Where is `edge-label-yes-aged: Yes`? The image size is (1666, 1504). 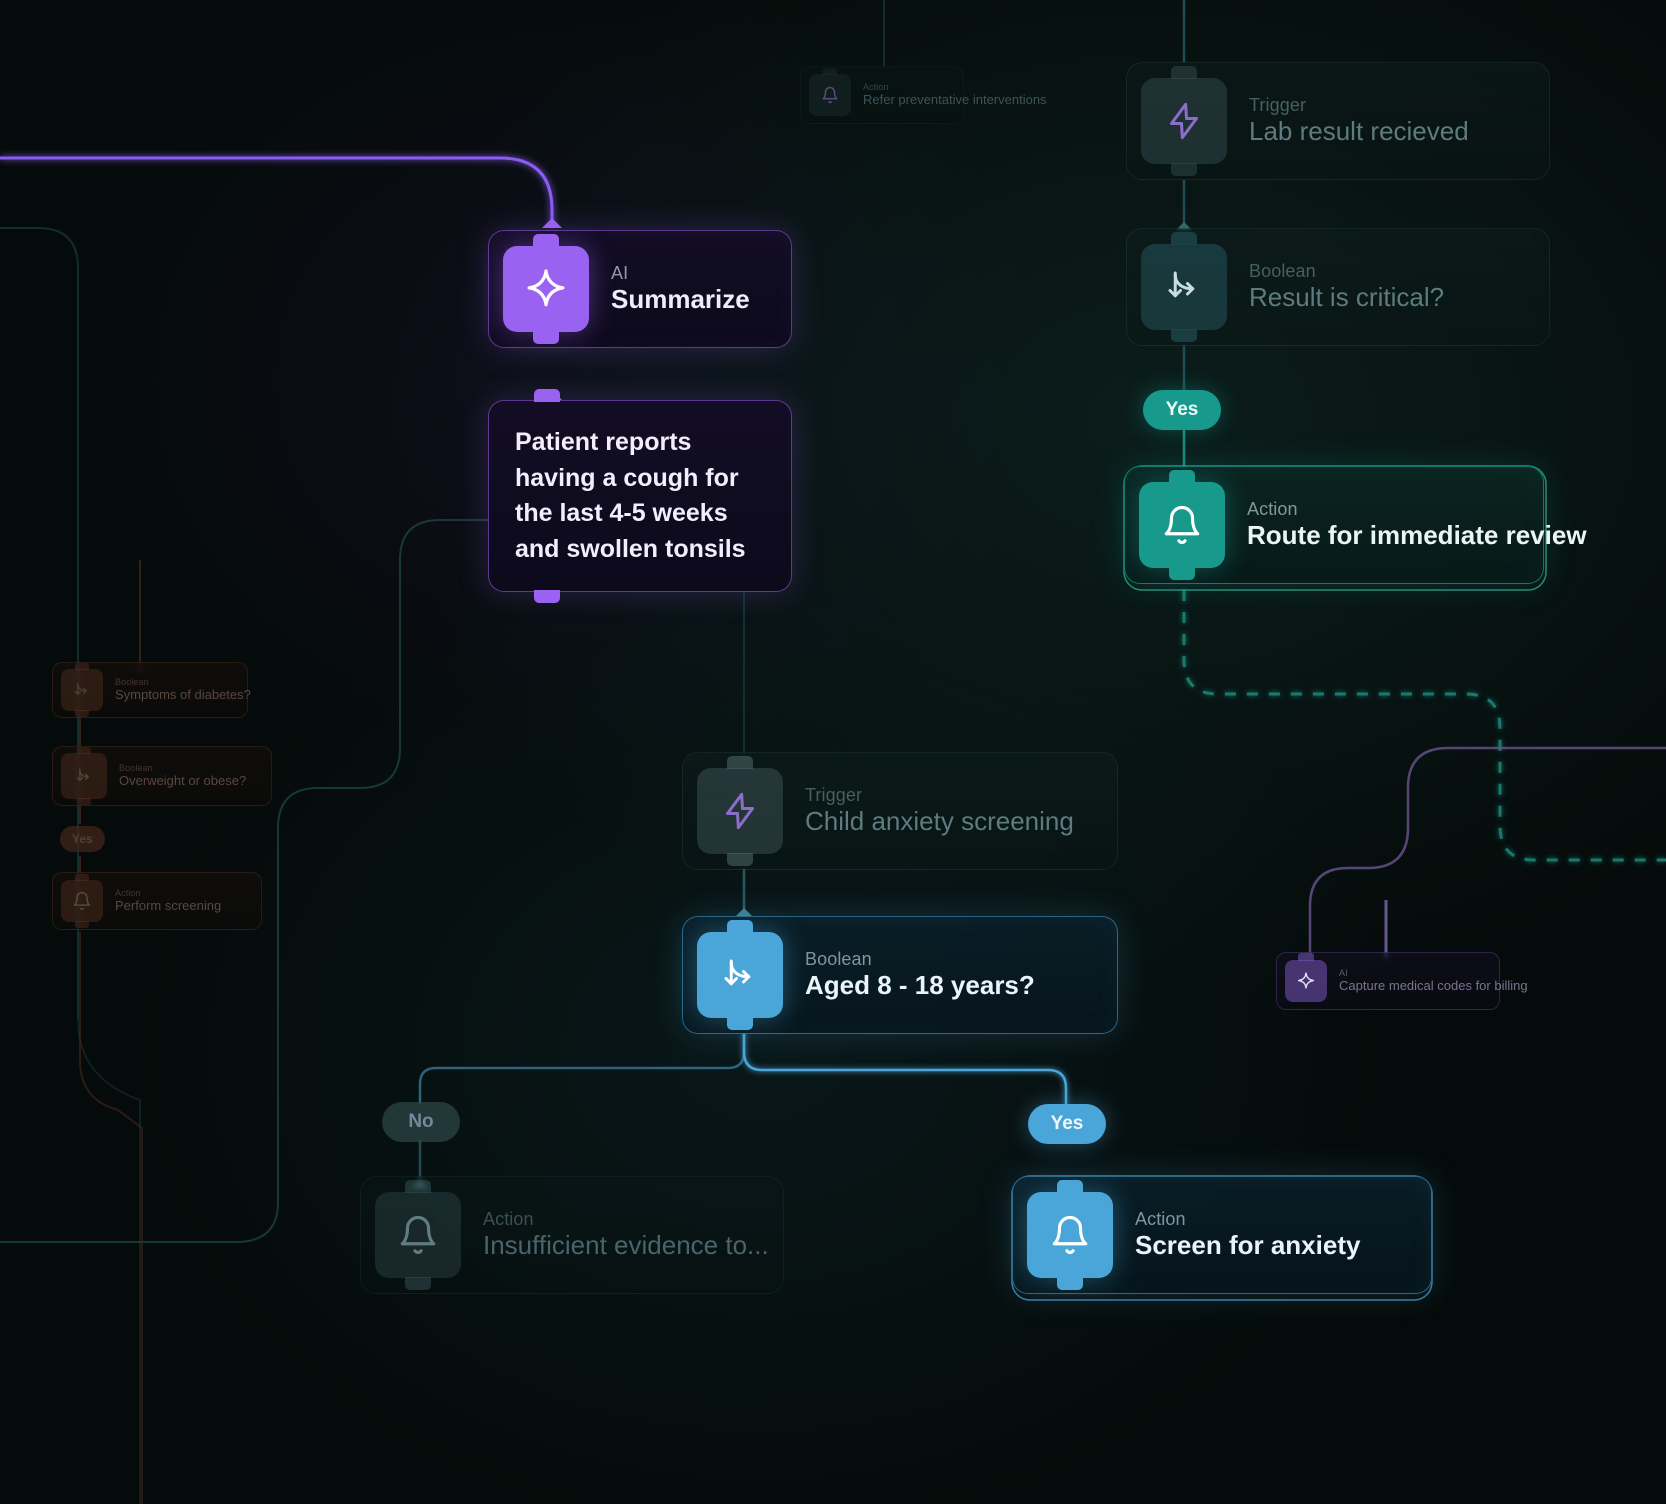 edge-label-yes-aged: Yes is located at coordinates (1067, 1124).